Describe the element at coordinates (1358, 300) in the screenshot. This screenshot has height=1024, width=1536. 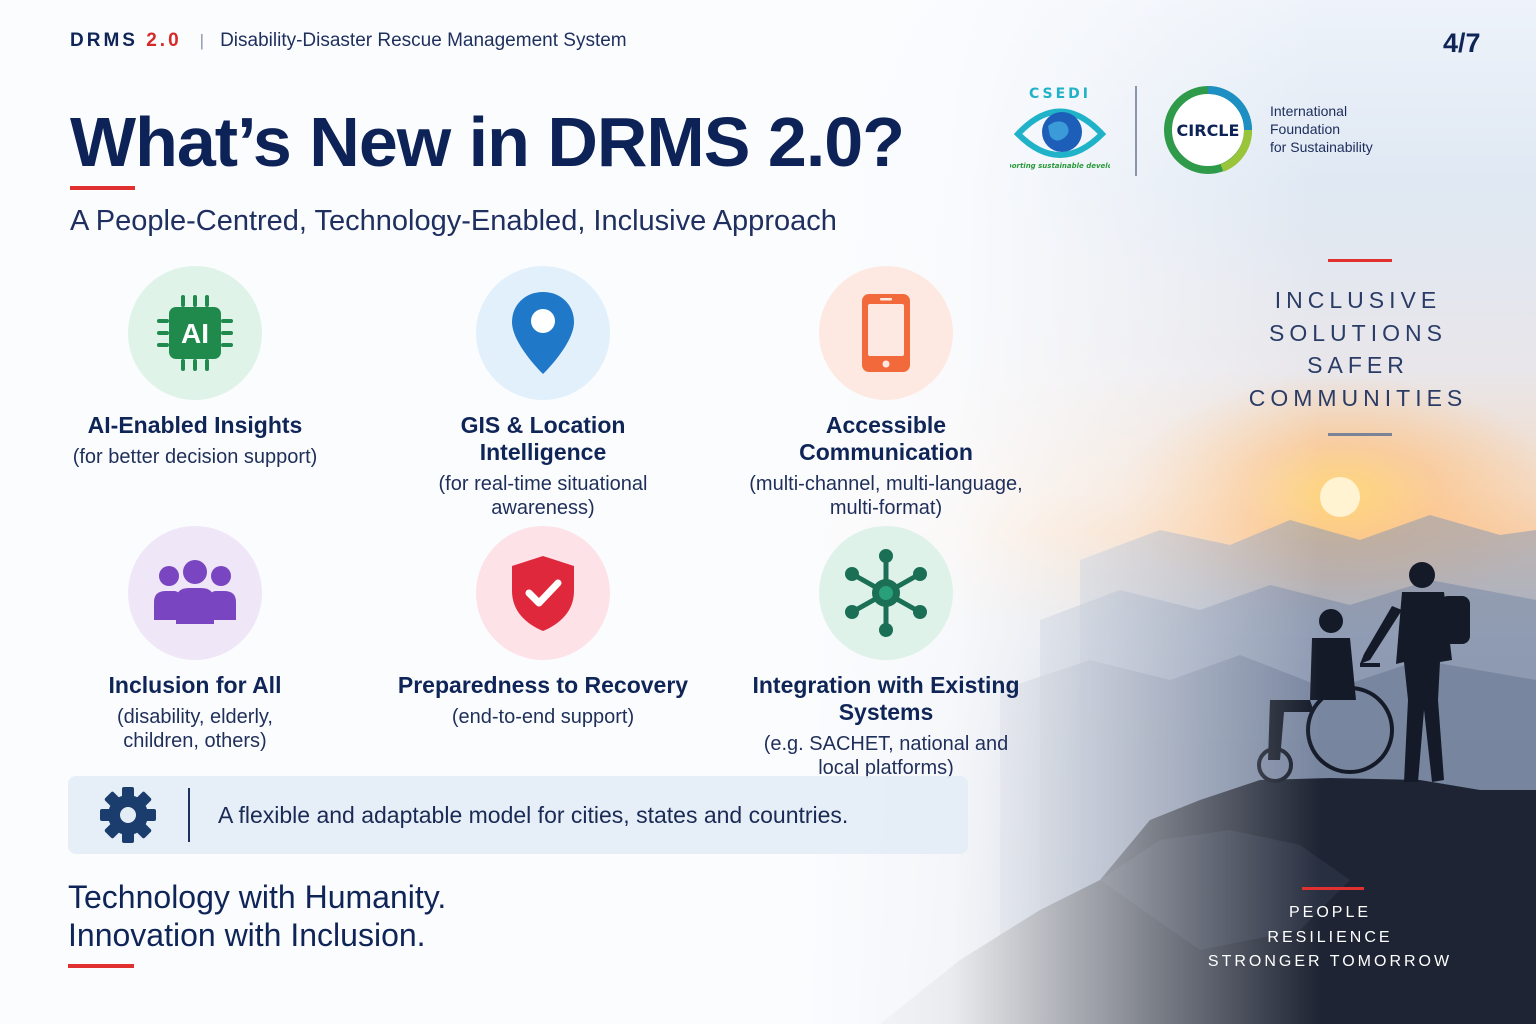
I see `slogan-line: INCLUSIVE` at that location.